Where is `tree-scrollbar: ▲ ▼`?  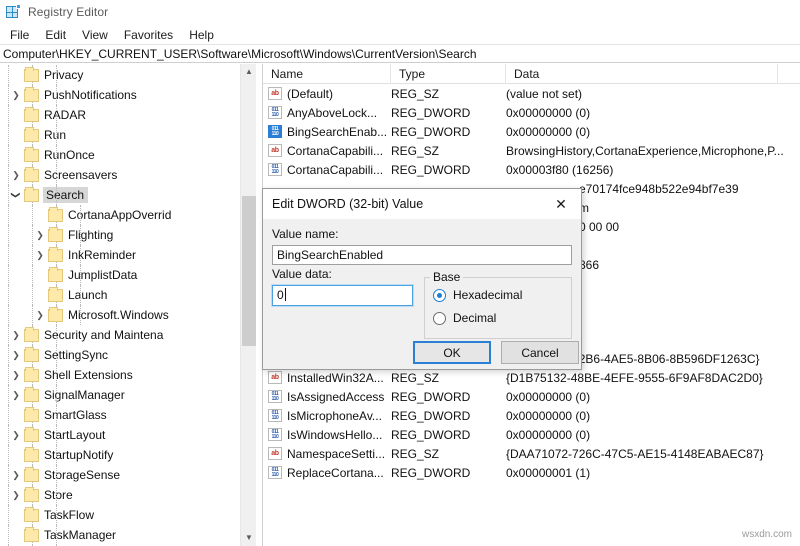
tree-scrollbar: ▲ ▼ is located at coordinates (248, 305).